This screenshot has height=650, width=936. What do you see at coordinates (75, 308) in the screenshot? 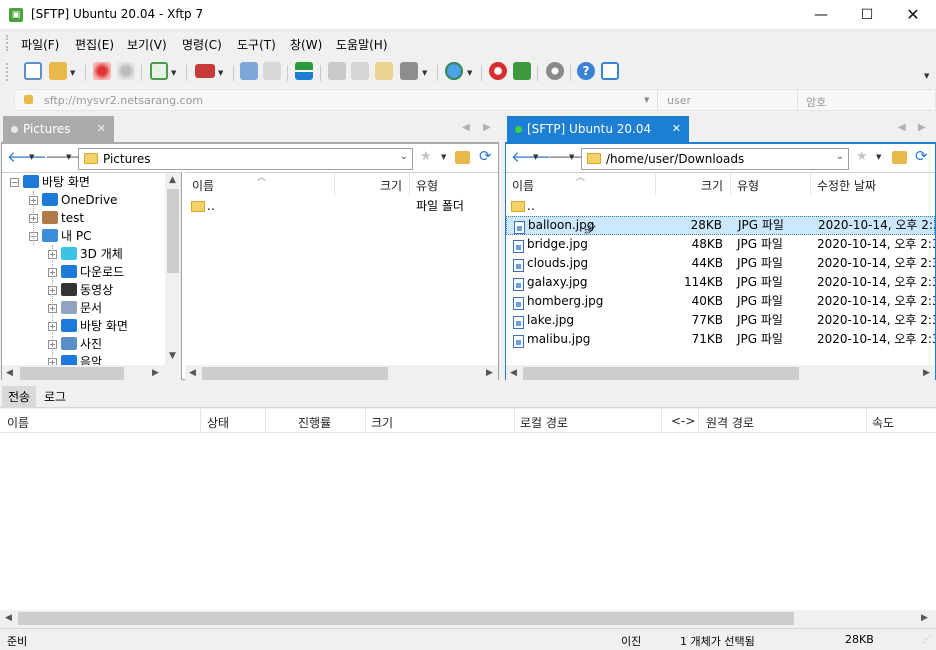
I see `tree-item: + 문서` at bounding box center [75, 308].